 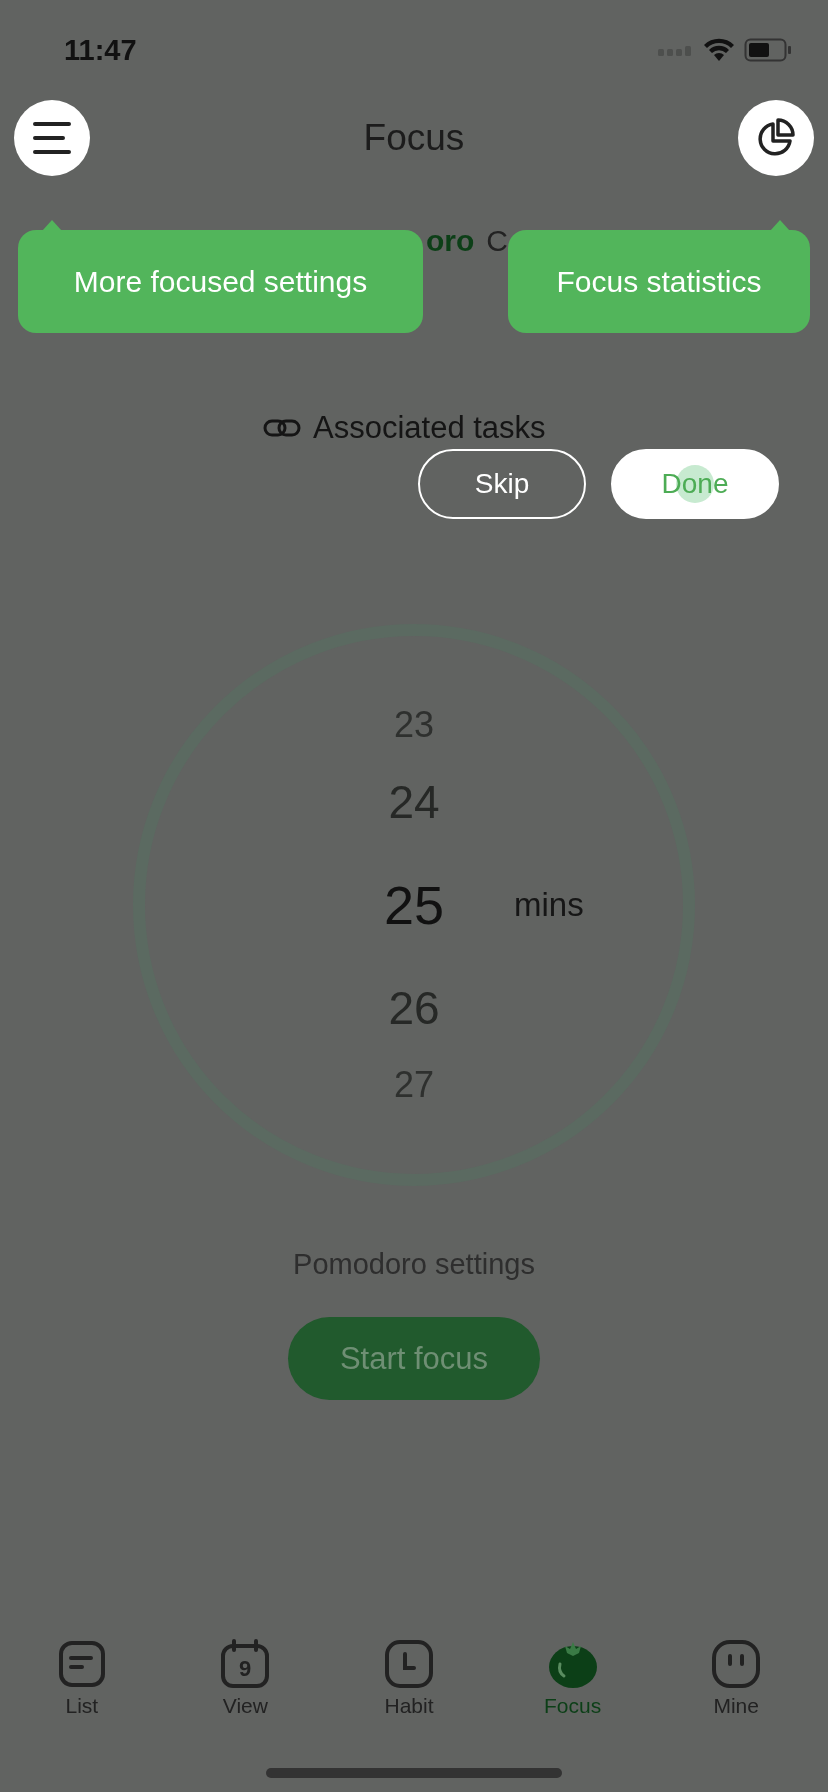 I want to click on done-button: Done, so click(x=695, y=484).